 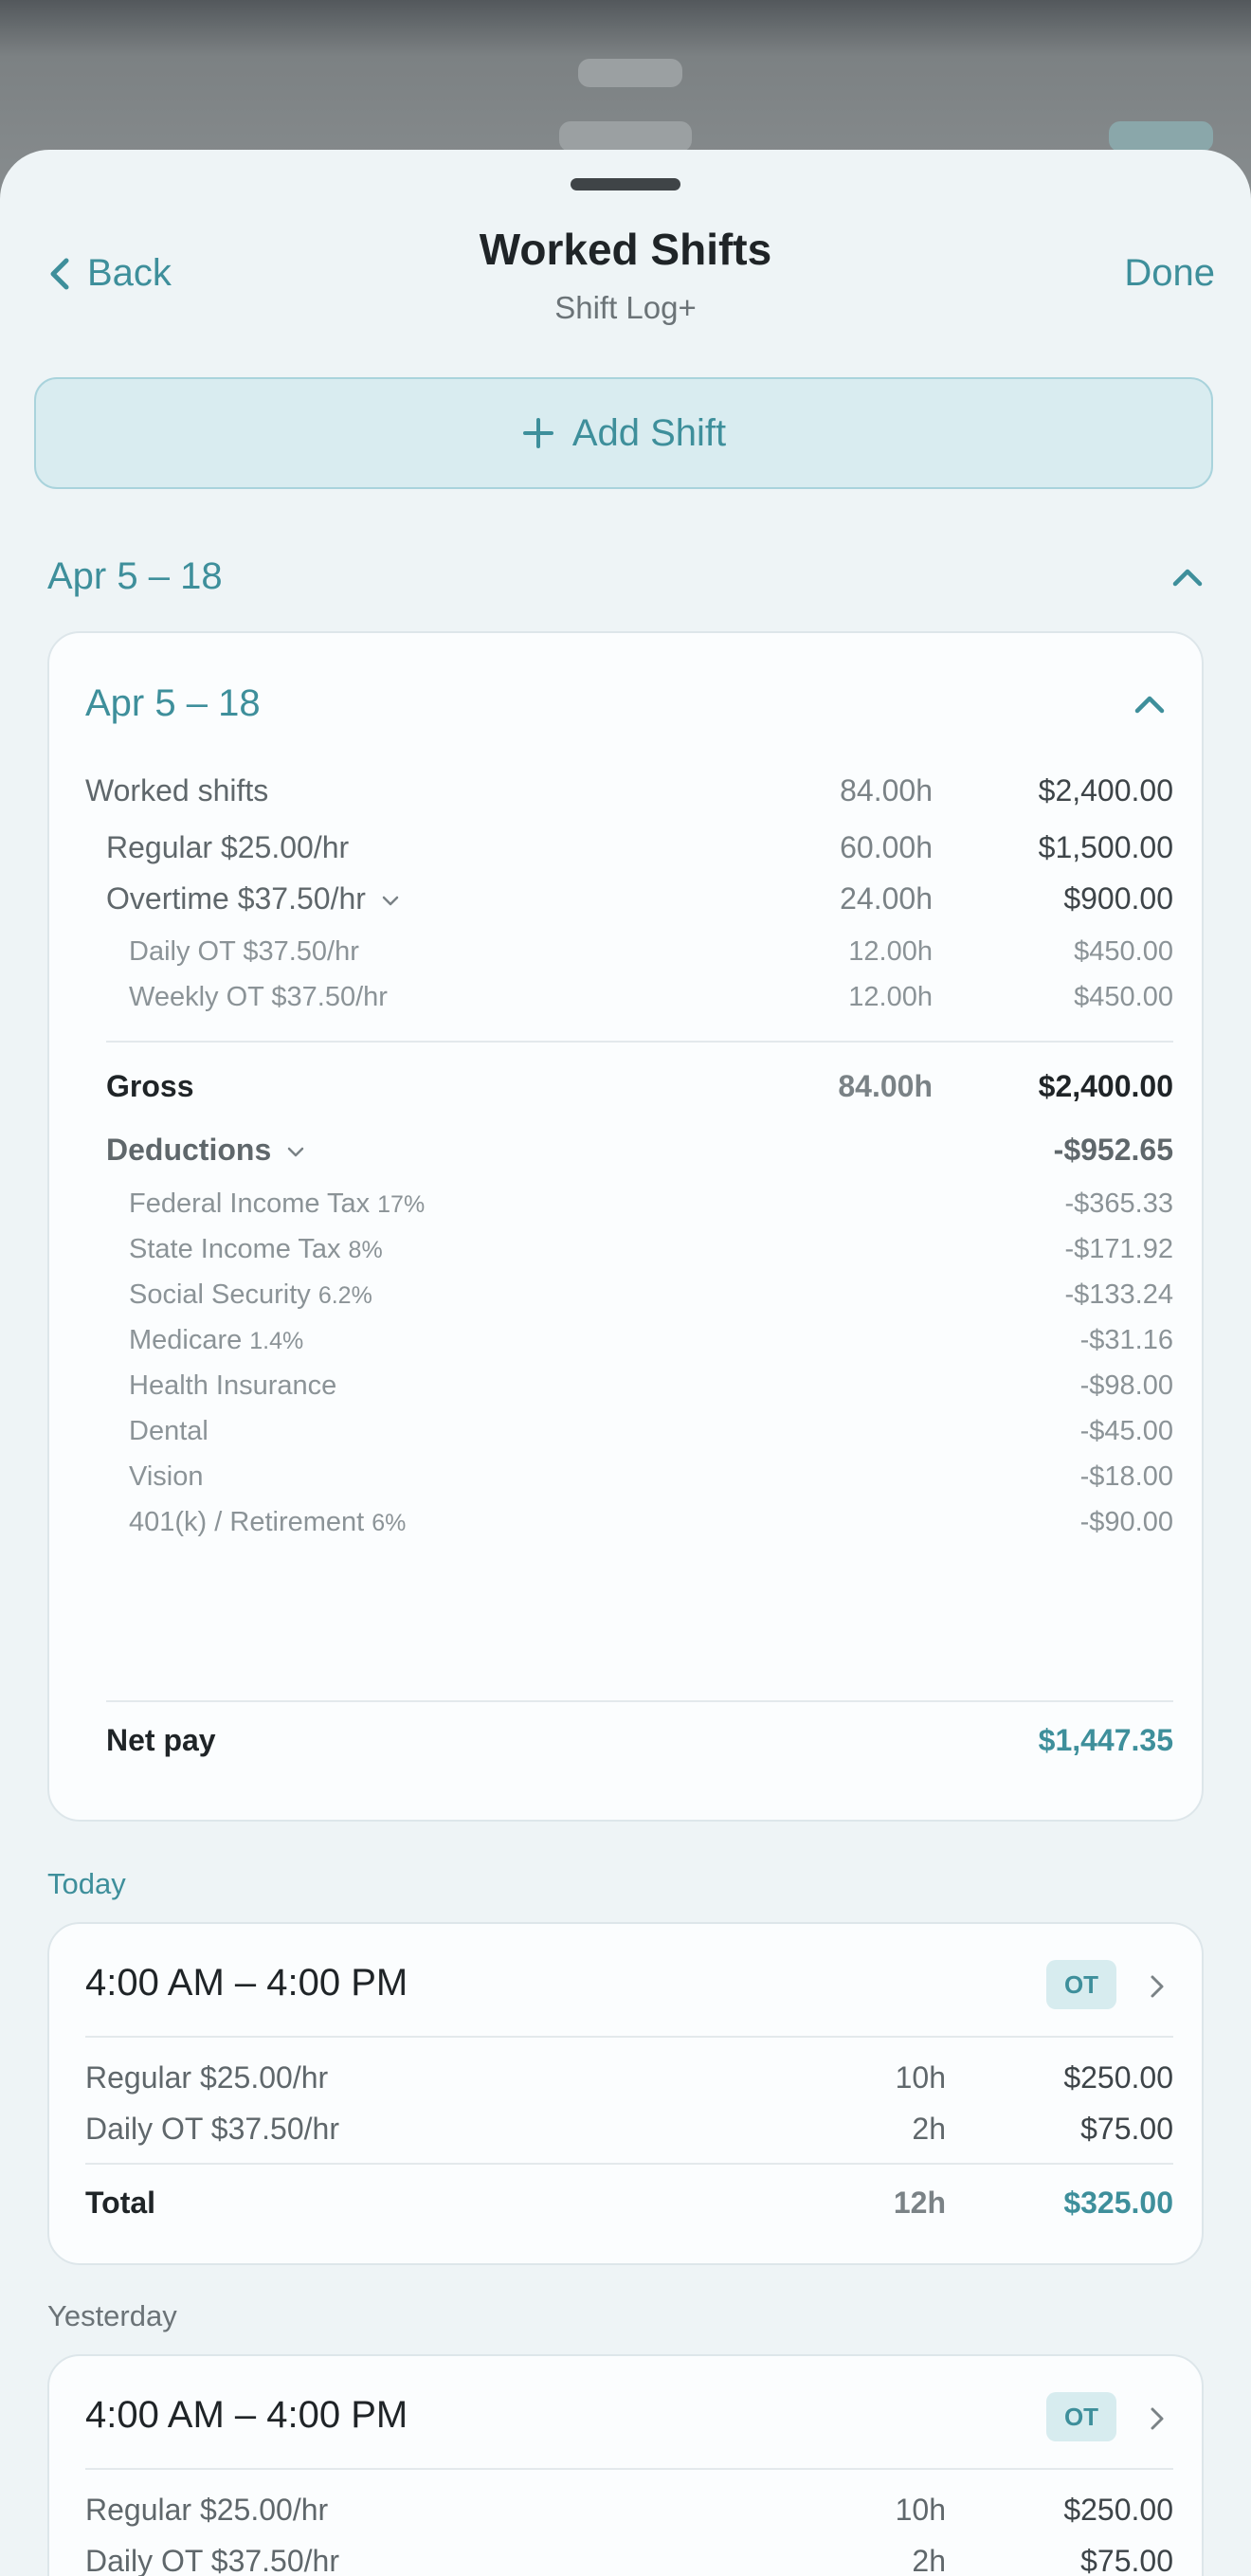 What do you see at coordinates (887, 847) in the screenshot?
I see `row-hours: 60.00h` at bounding box center [887, 847].